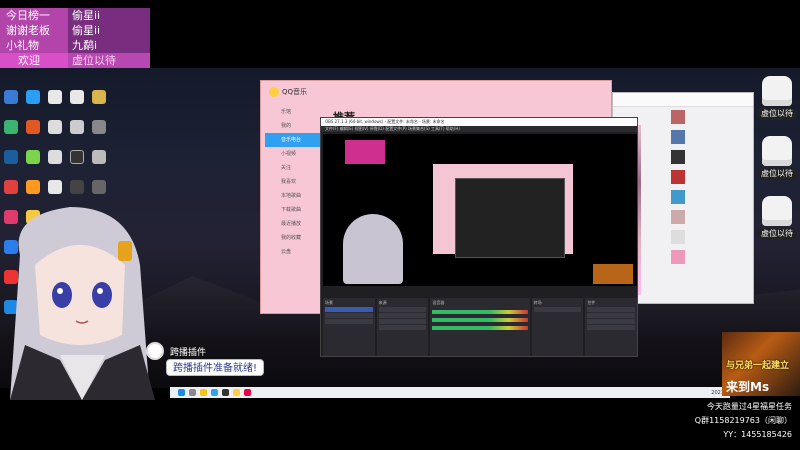 This screenshot has height=450, width=800. I want to click on qq-sidebar-item: 乐馆, so click(294, 112).